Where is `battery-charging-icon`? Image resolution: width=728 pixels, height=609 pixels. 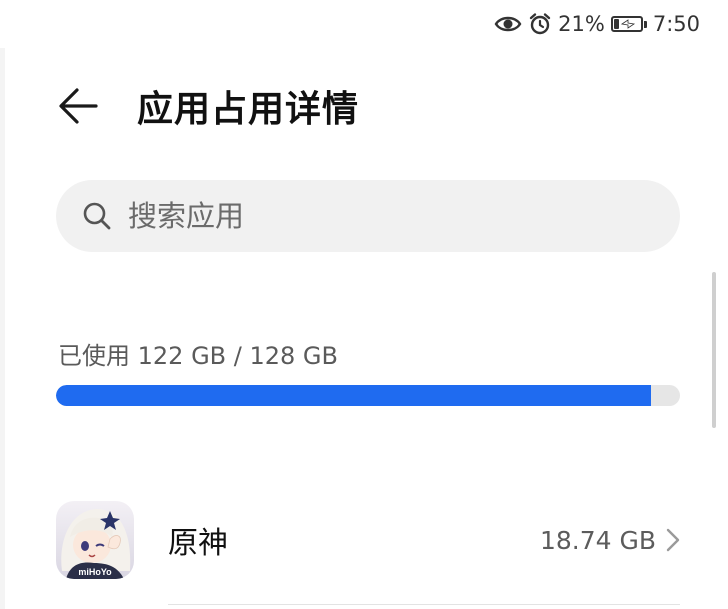 battery-charging-icon is located at coordinates (628, 24).